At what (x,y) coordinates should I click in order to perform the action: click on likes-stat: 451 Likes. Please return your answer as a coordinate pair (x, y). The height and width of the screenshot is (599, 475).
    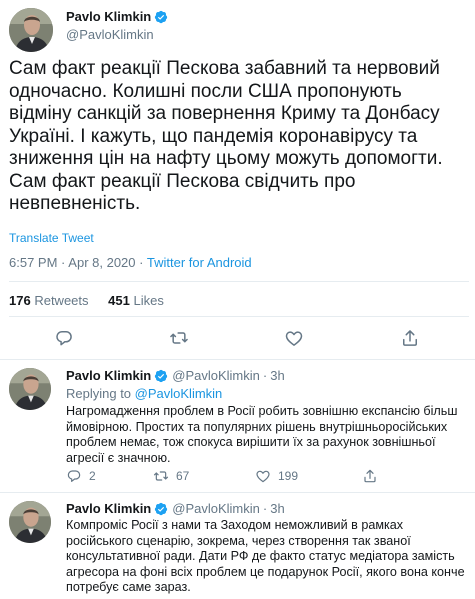
    Looking at the image, I should click on (136, 300).